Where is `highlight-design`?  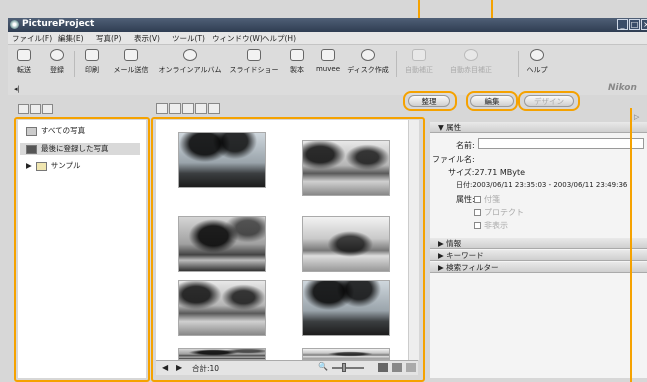 highlight-design is located at coordinates (549, 101).